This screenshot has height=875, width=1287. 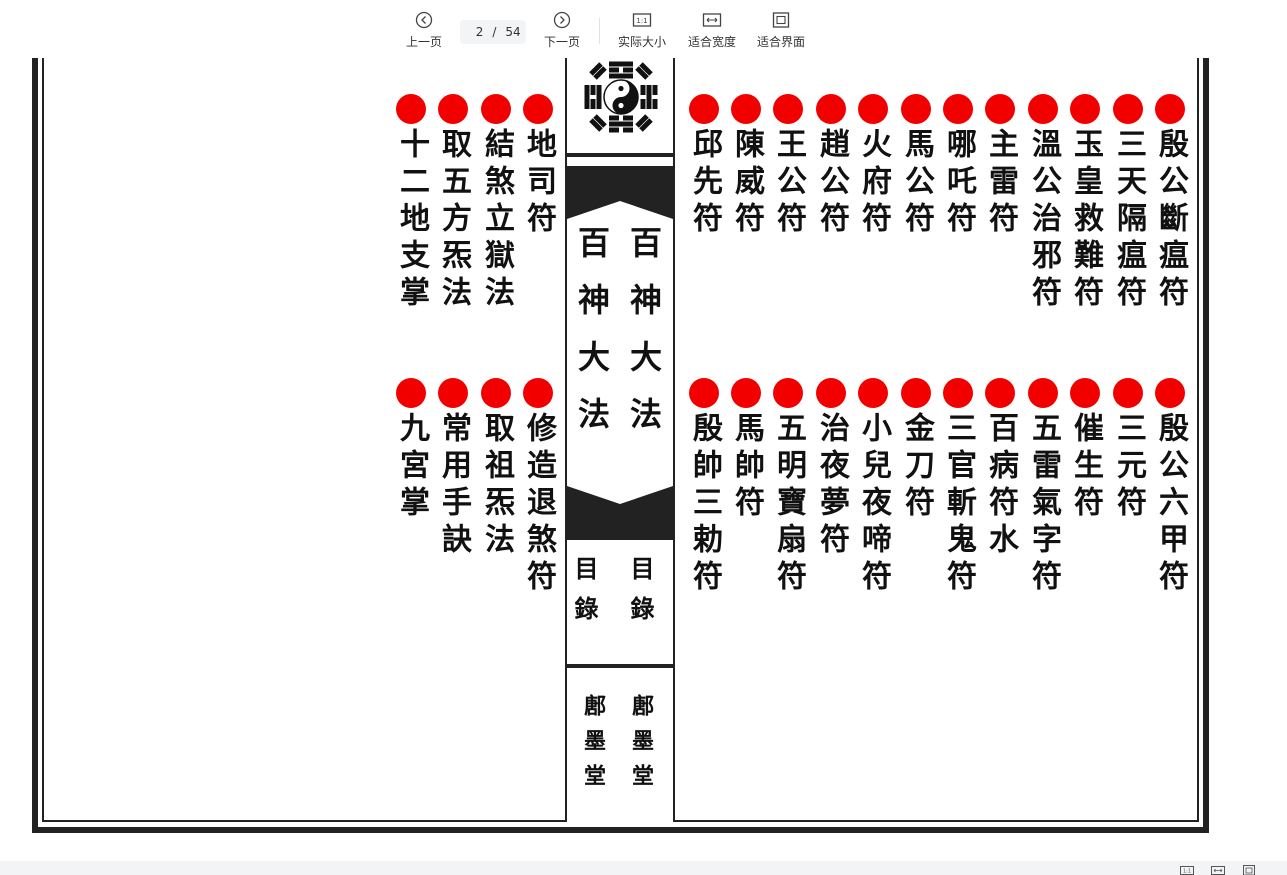 I want to click on entry-title: 治夜夢符, so click(x=831, y=486).